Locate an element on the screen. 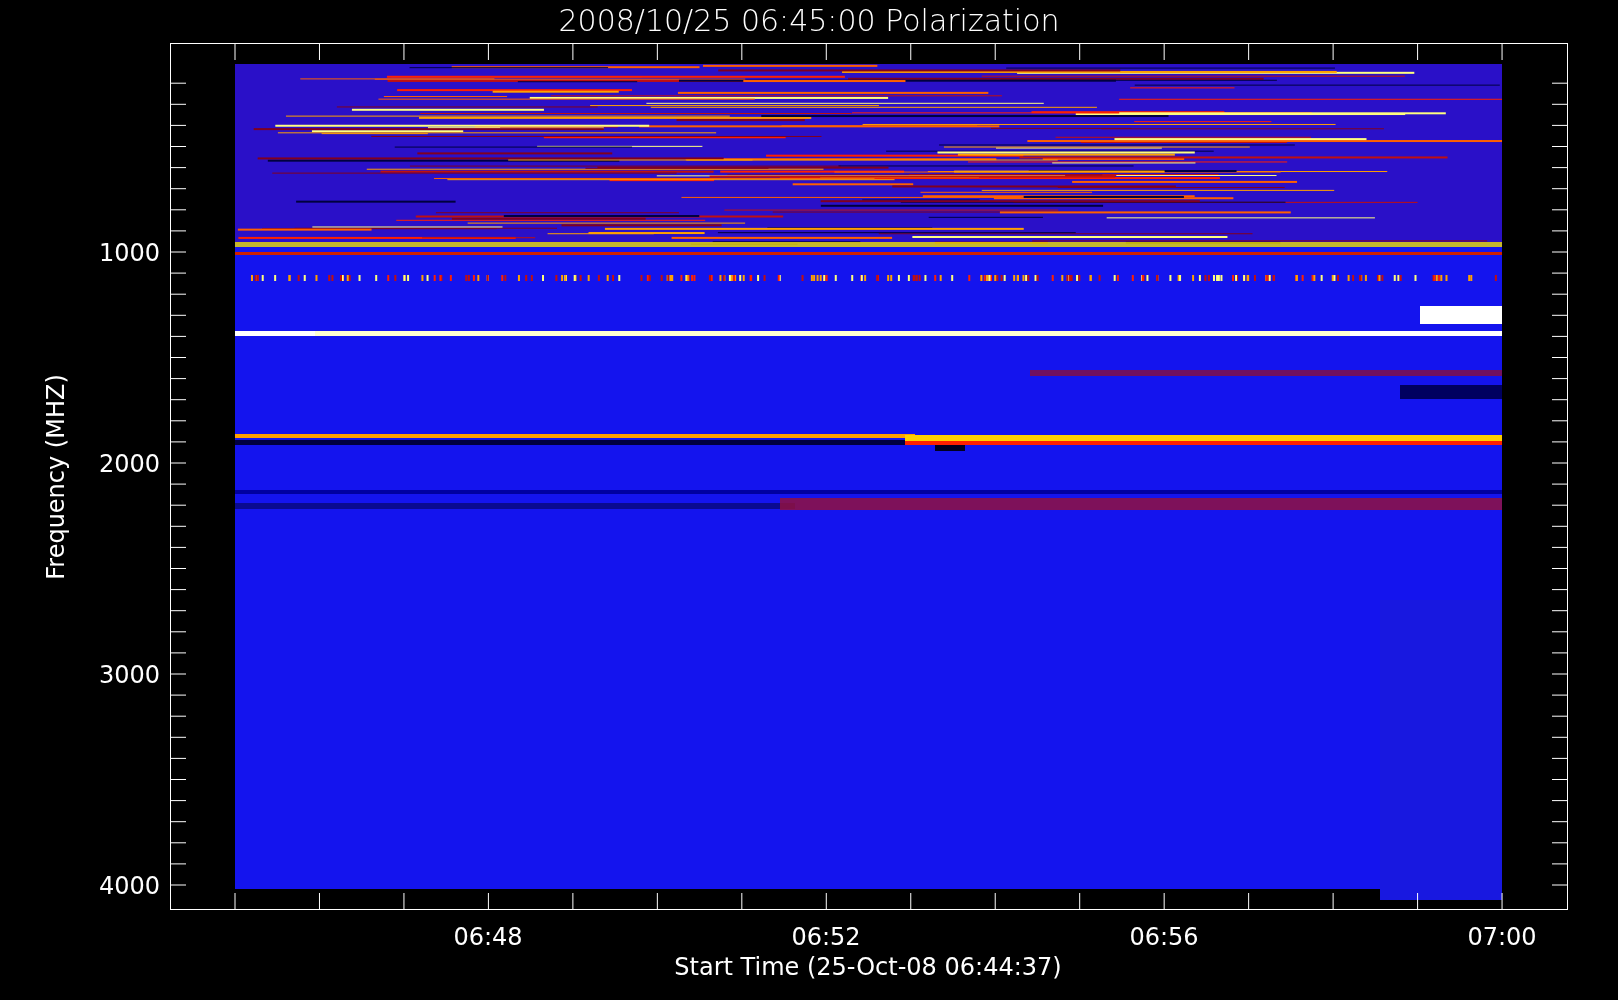 The width and height of the screenshot is (1618, 1000). plot-title: 2008/10/25 06:45:00 Polarization is located at coordinates (809, 20).